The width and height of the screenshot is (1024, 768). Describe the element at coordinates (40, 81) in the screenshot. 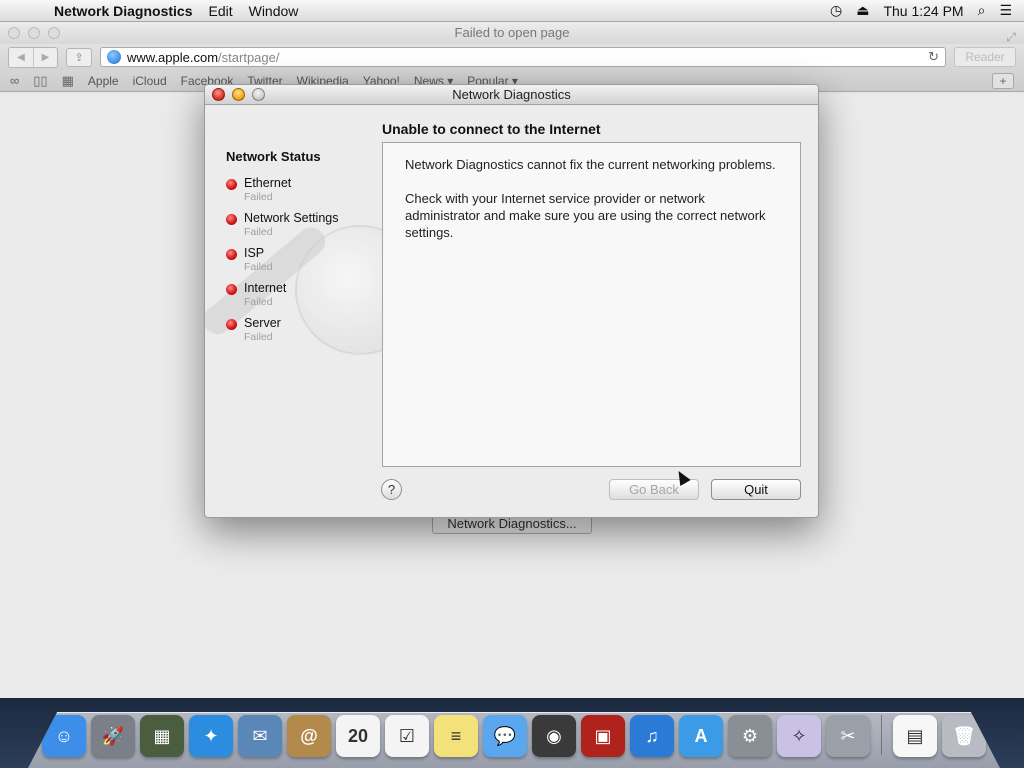

I see `bookmarks-icon: ▯▯` at that location.